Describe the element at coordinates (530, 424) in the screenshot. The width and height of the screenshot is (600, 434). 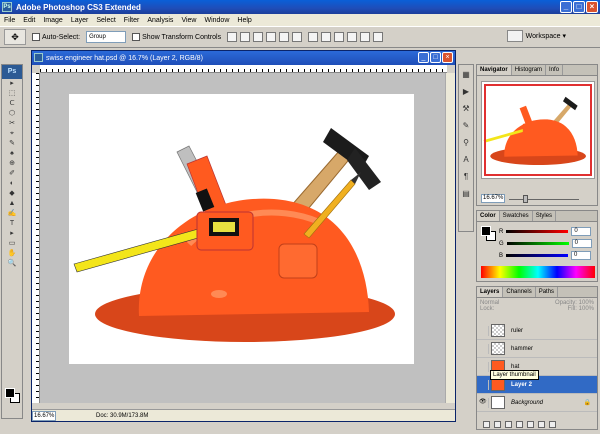
I see `new-group-icon` at that location.